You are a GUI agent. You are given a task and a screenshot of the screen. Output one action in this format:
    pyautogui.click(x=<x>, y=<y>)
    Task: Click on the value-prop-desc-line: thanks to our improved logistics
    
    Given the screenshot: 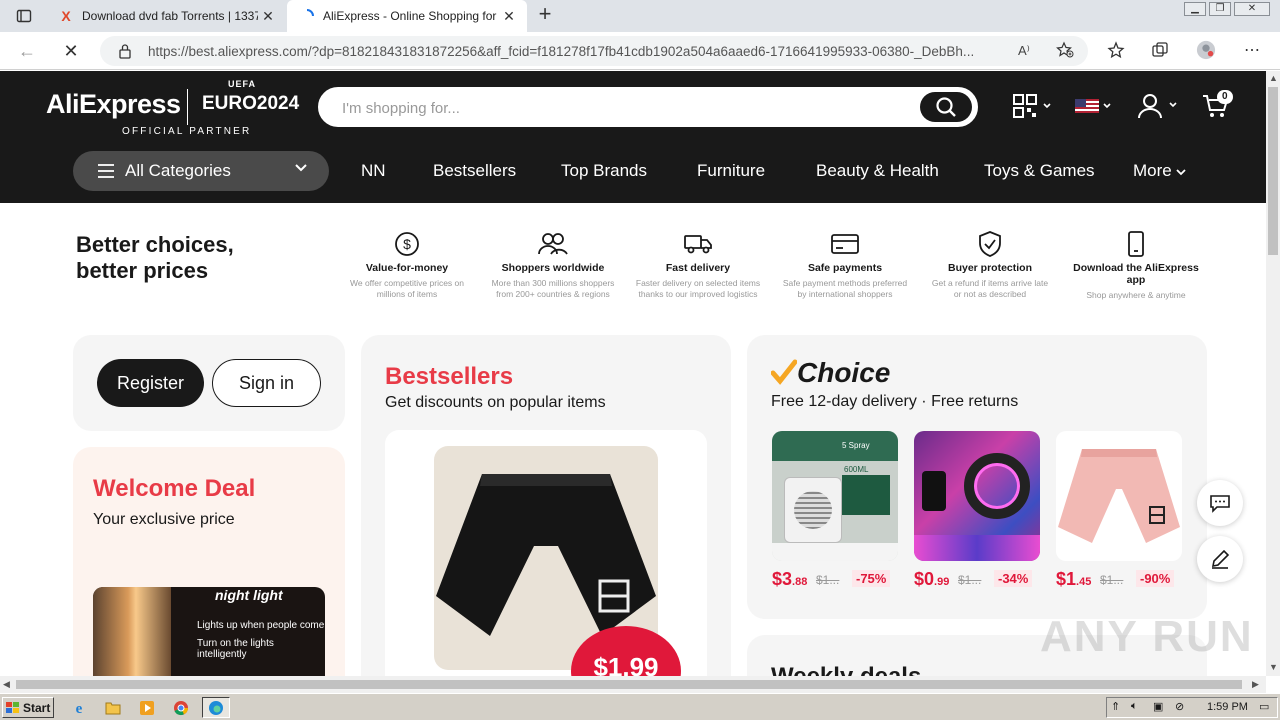 What is the action you would take?
    pyautogui.click(x=698, y=294)
    